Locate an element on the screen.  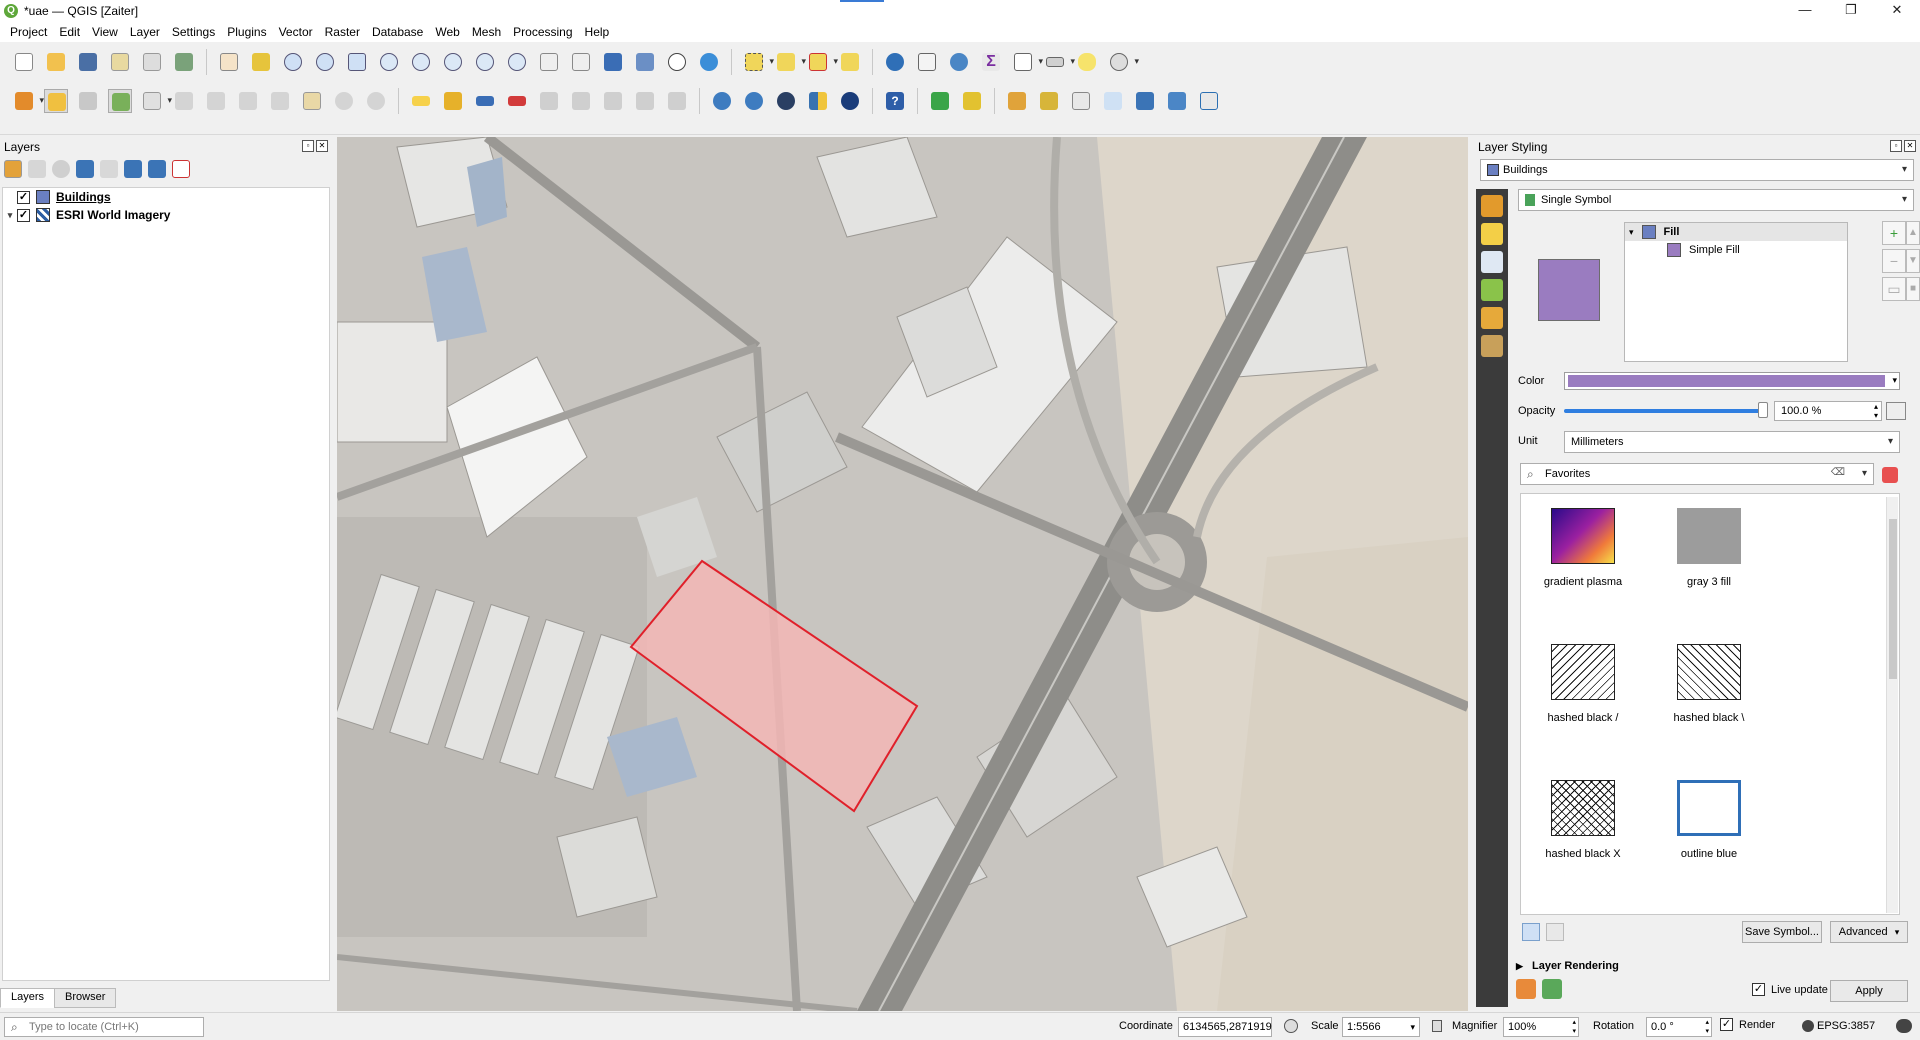
diagrams-icon is located at coordinates (1492, 318).